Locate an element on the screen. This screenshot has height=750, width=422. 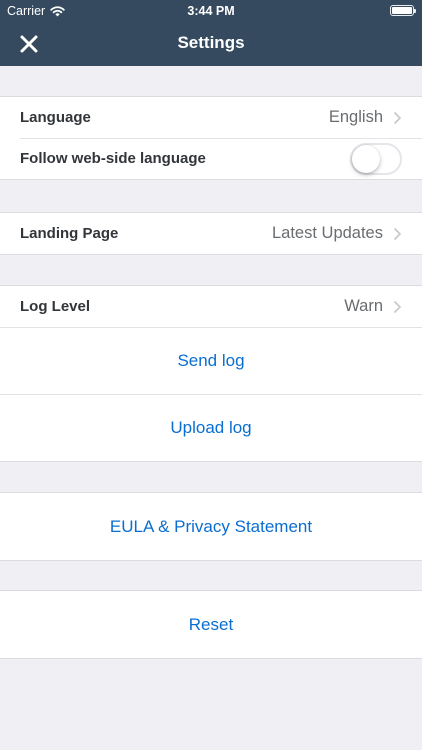
eula-group: EULA & Privacy Statement is located at coordinates (211, 526).